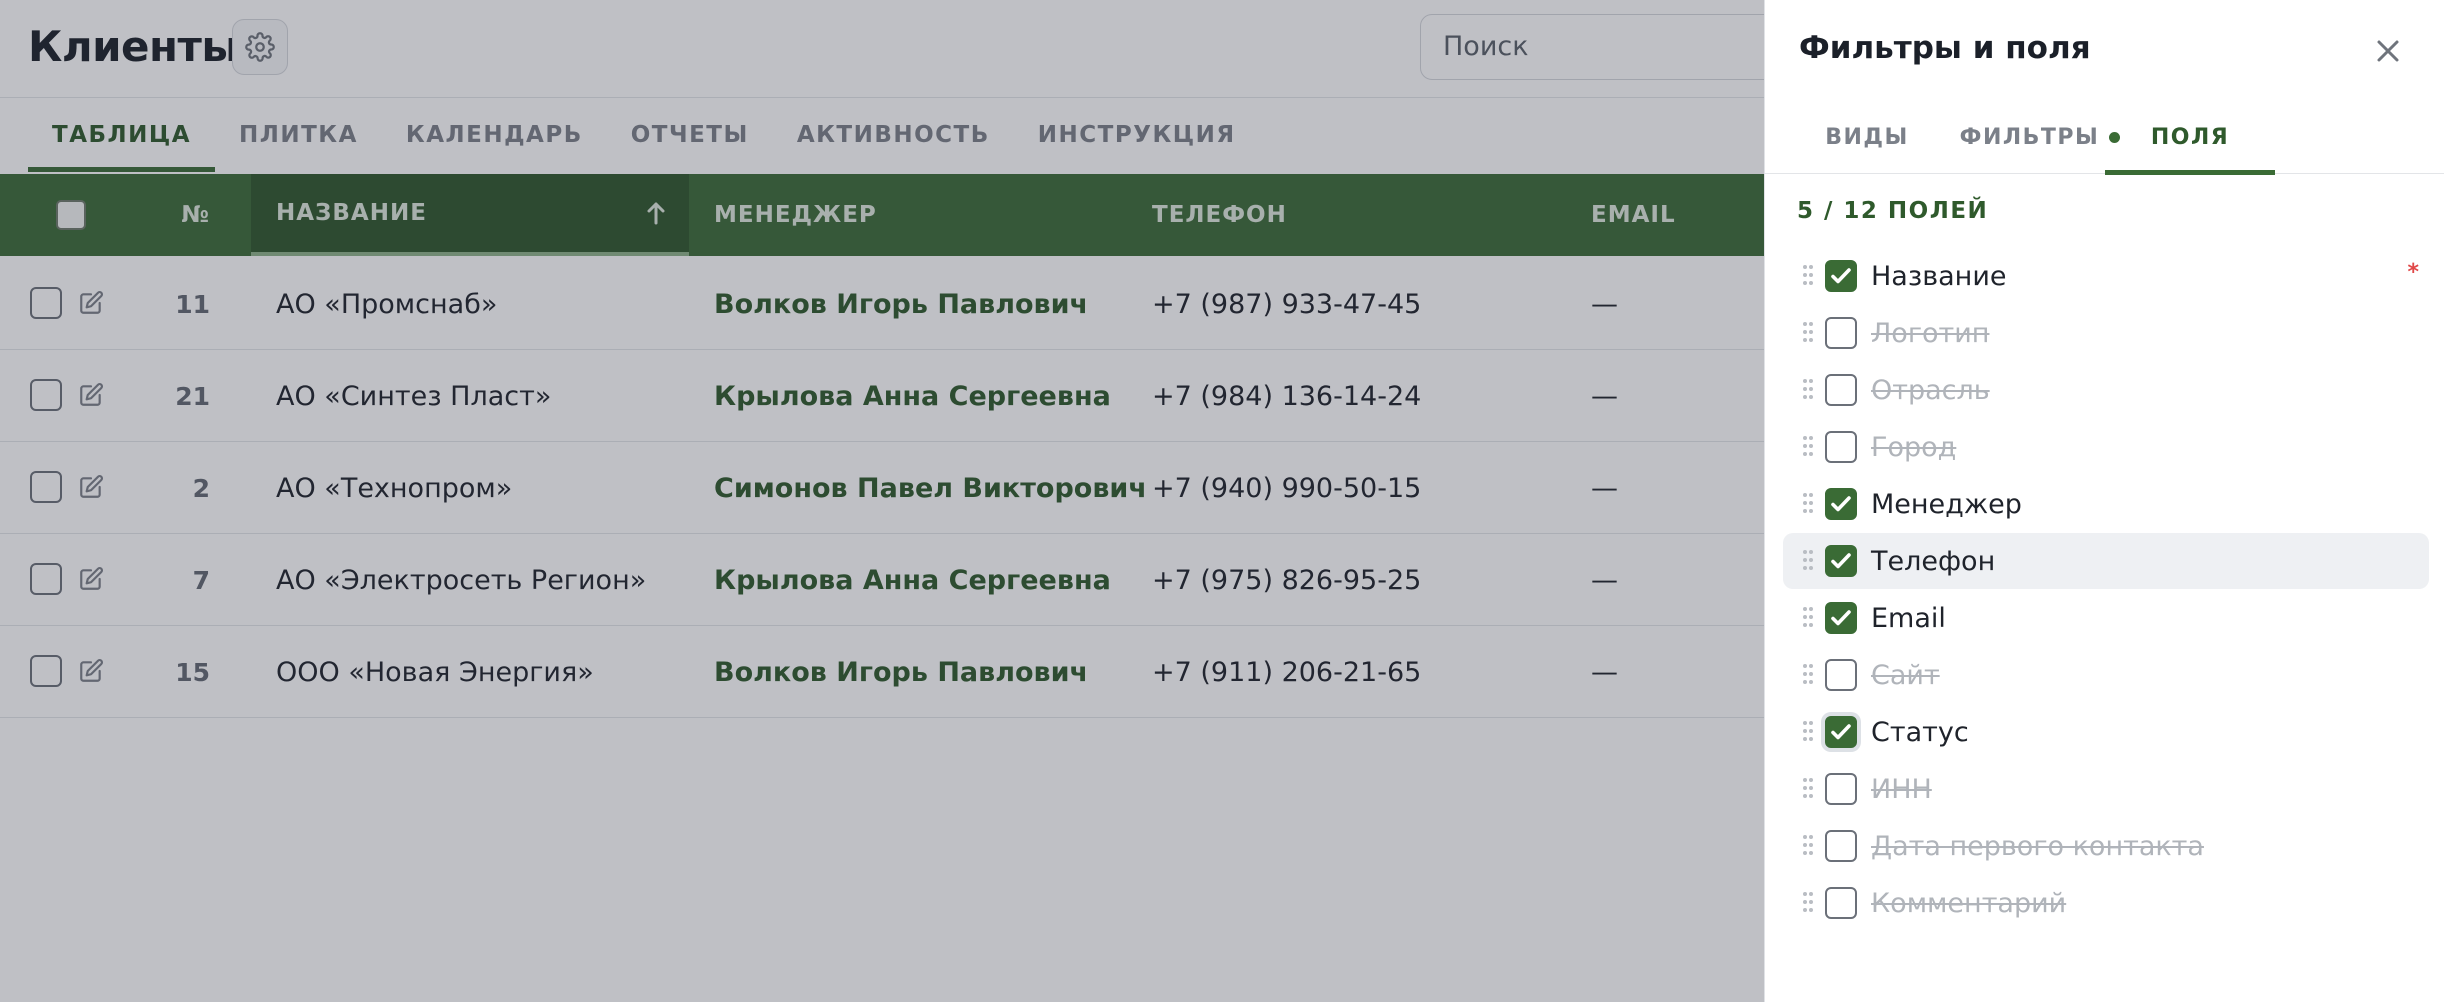 The height and width of the screenshot is (1002, 2444). I want to click on field-label: Отрасль, so click(1930, 390).